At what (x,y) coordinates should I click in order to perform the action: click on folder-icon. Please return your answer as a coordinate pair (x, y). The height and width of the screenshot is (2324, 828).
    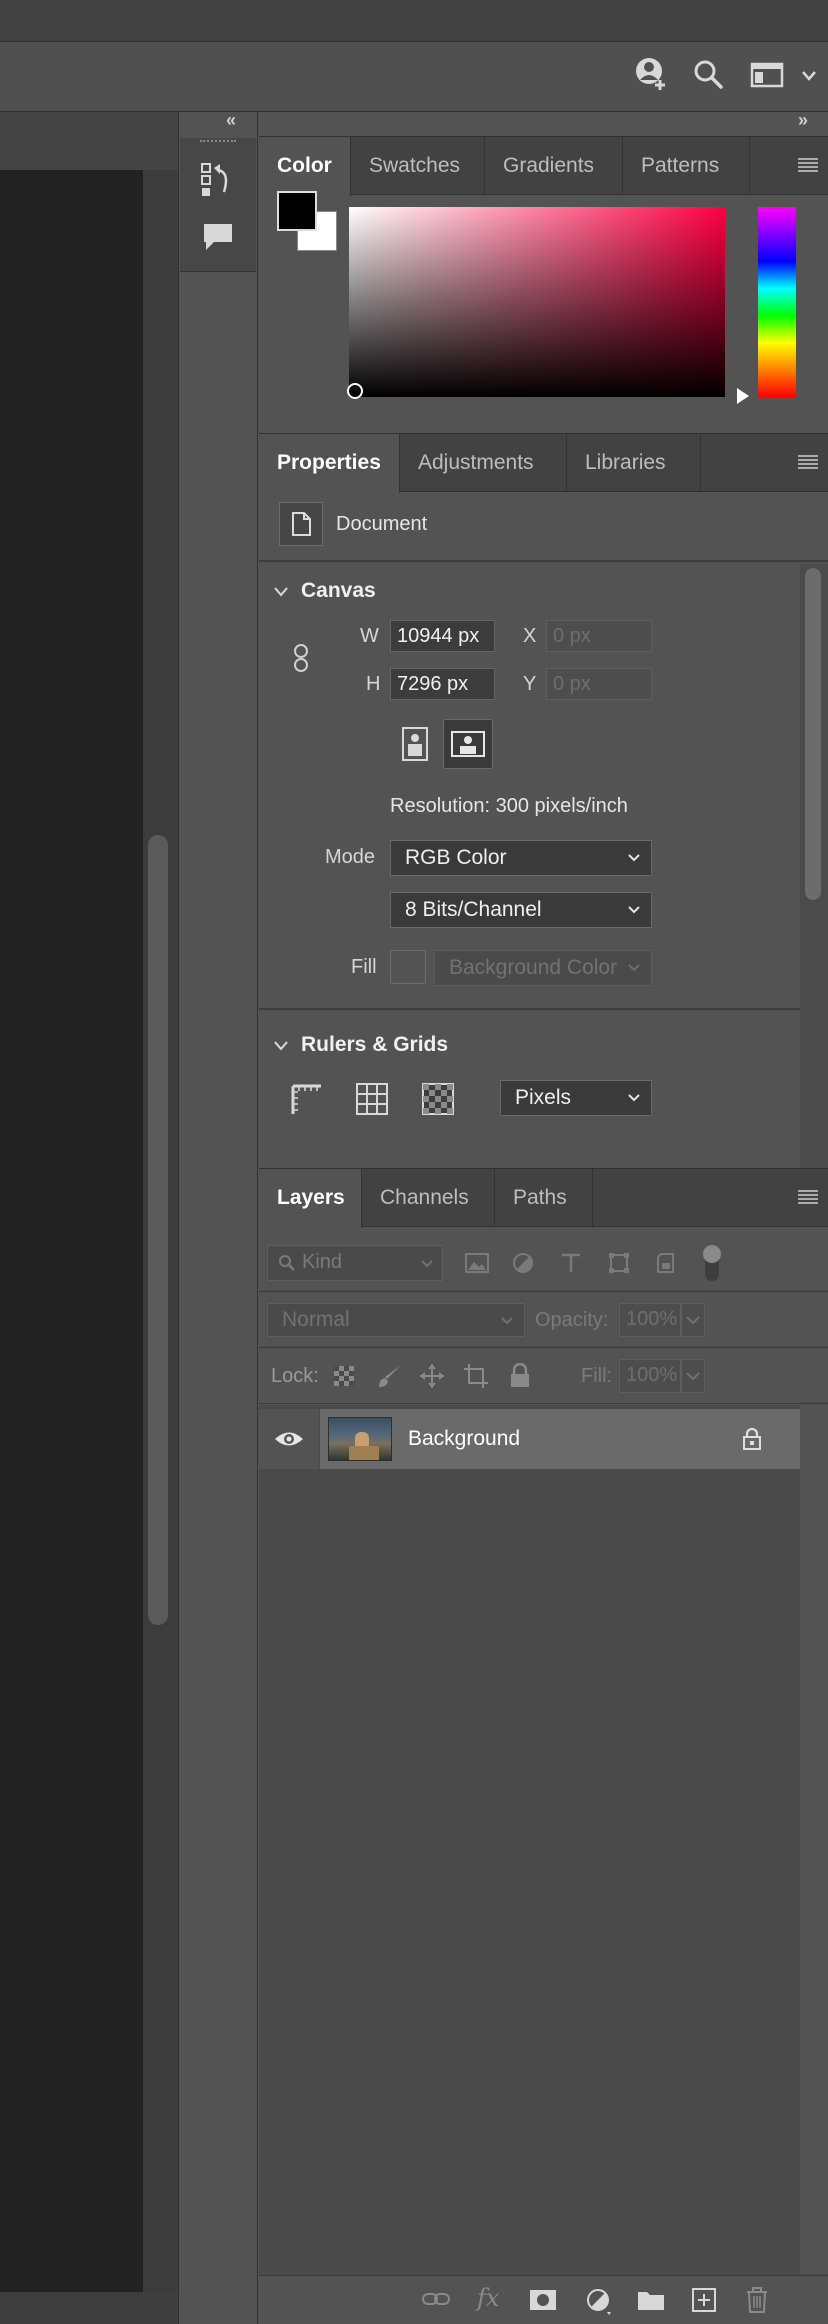
    Looking at the image, I should click on (651, 2300).